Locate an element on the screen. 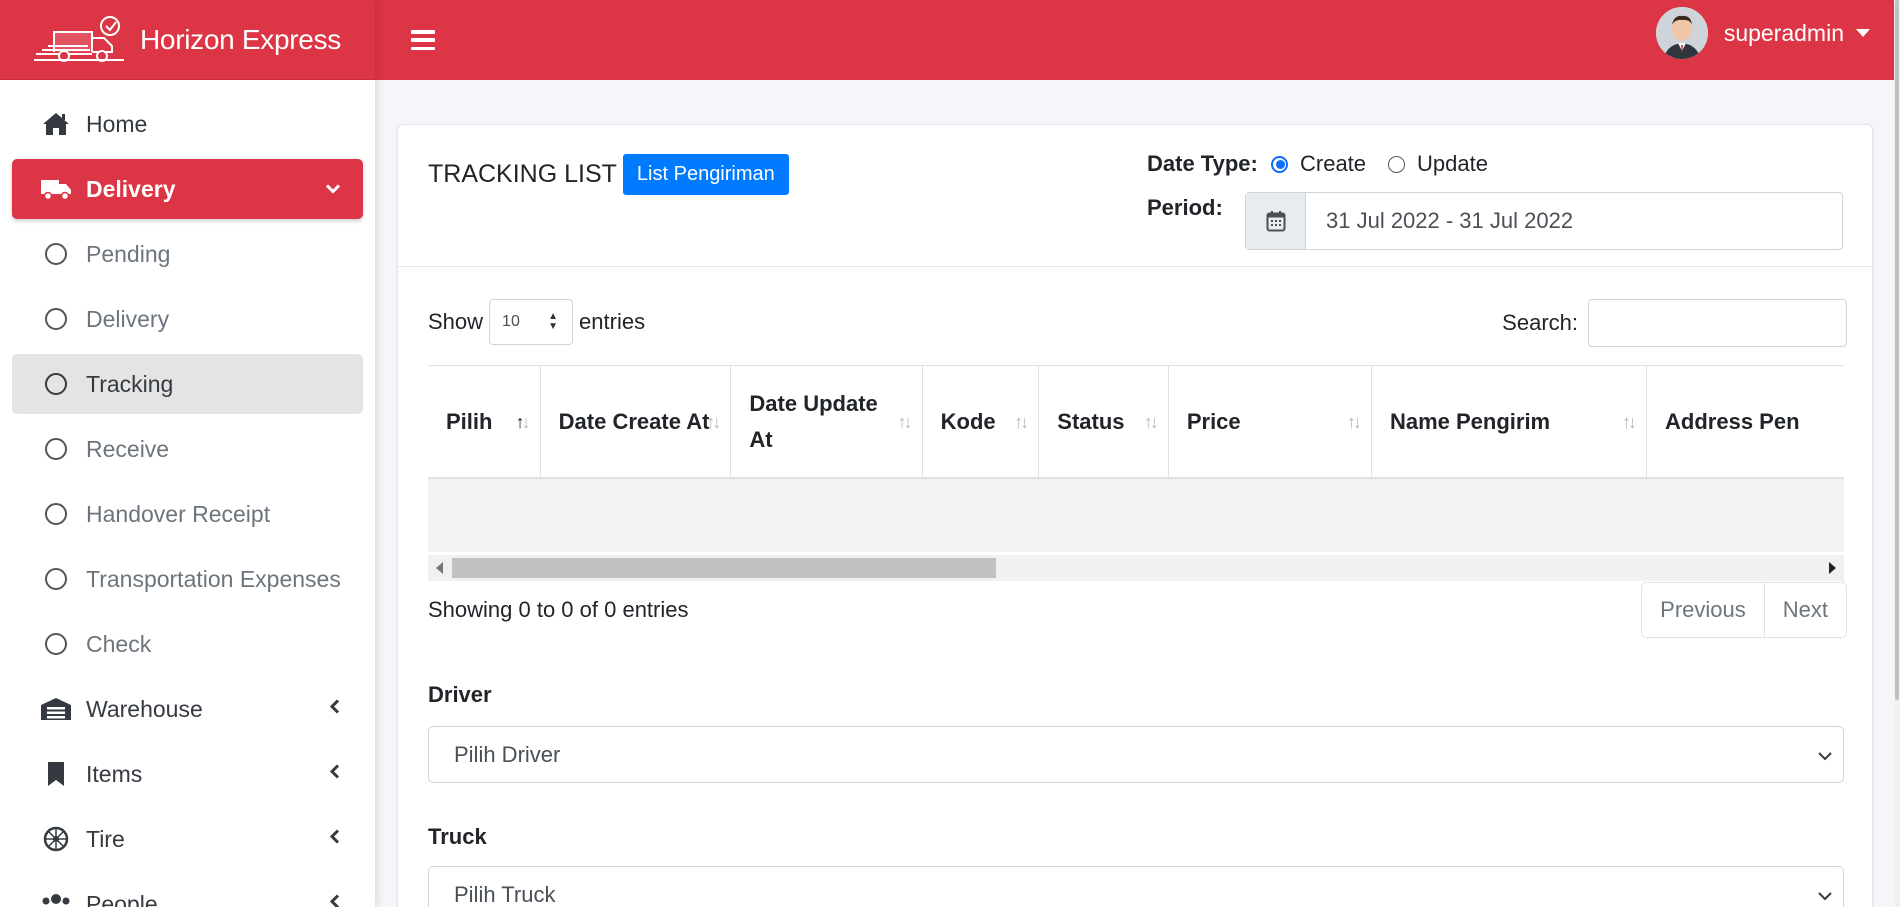 This screenshot has height=907, width=1900. up-down-icon: ▲ ▼ is located at coordinates (553, 321).